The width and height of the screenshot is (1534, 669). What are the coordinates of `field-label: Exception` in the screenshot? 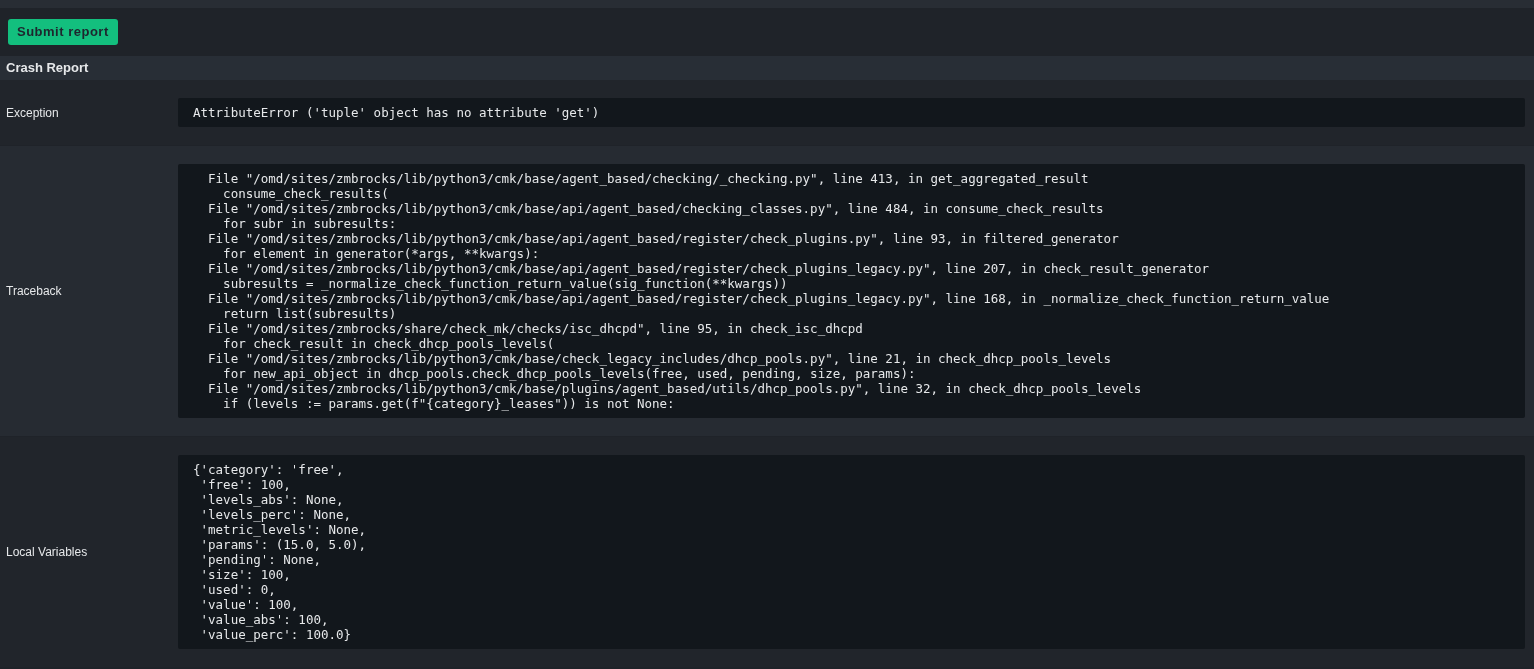 It's located at (32, 113).